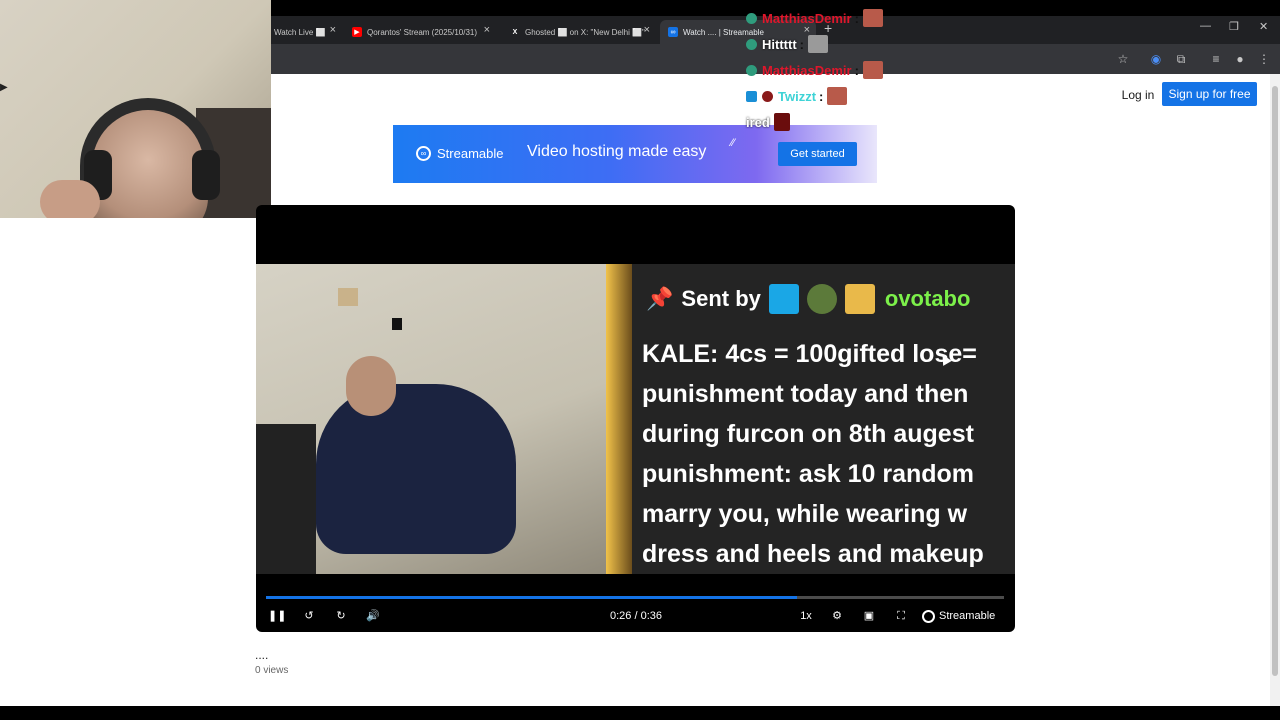  What do you see at coordinates (300, 32) in the screenshot?
I see `tab-label: Watch Live ⬜` at bounding box center [300, 32].